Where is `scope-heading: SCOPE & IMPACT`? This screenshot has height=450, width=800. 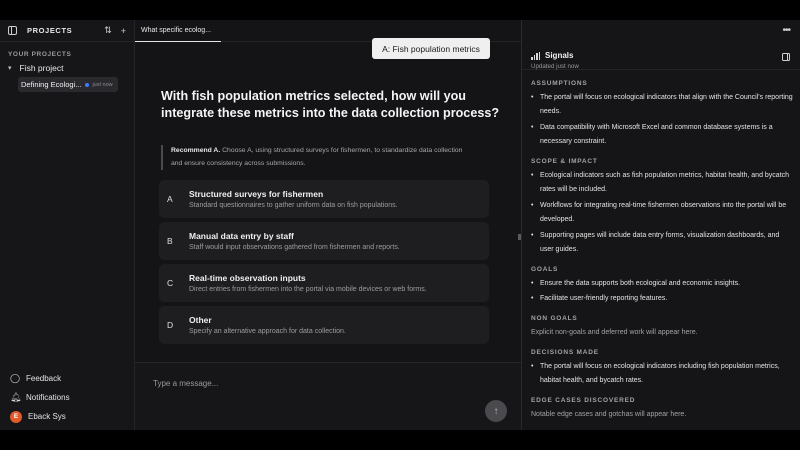 scope-heading: SCOPE & IMPACT is located at coordinates (564, 161).